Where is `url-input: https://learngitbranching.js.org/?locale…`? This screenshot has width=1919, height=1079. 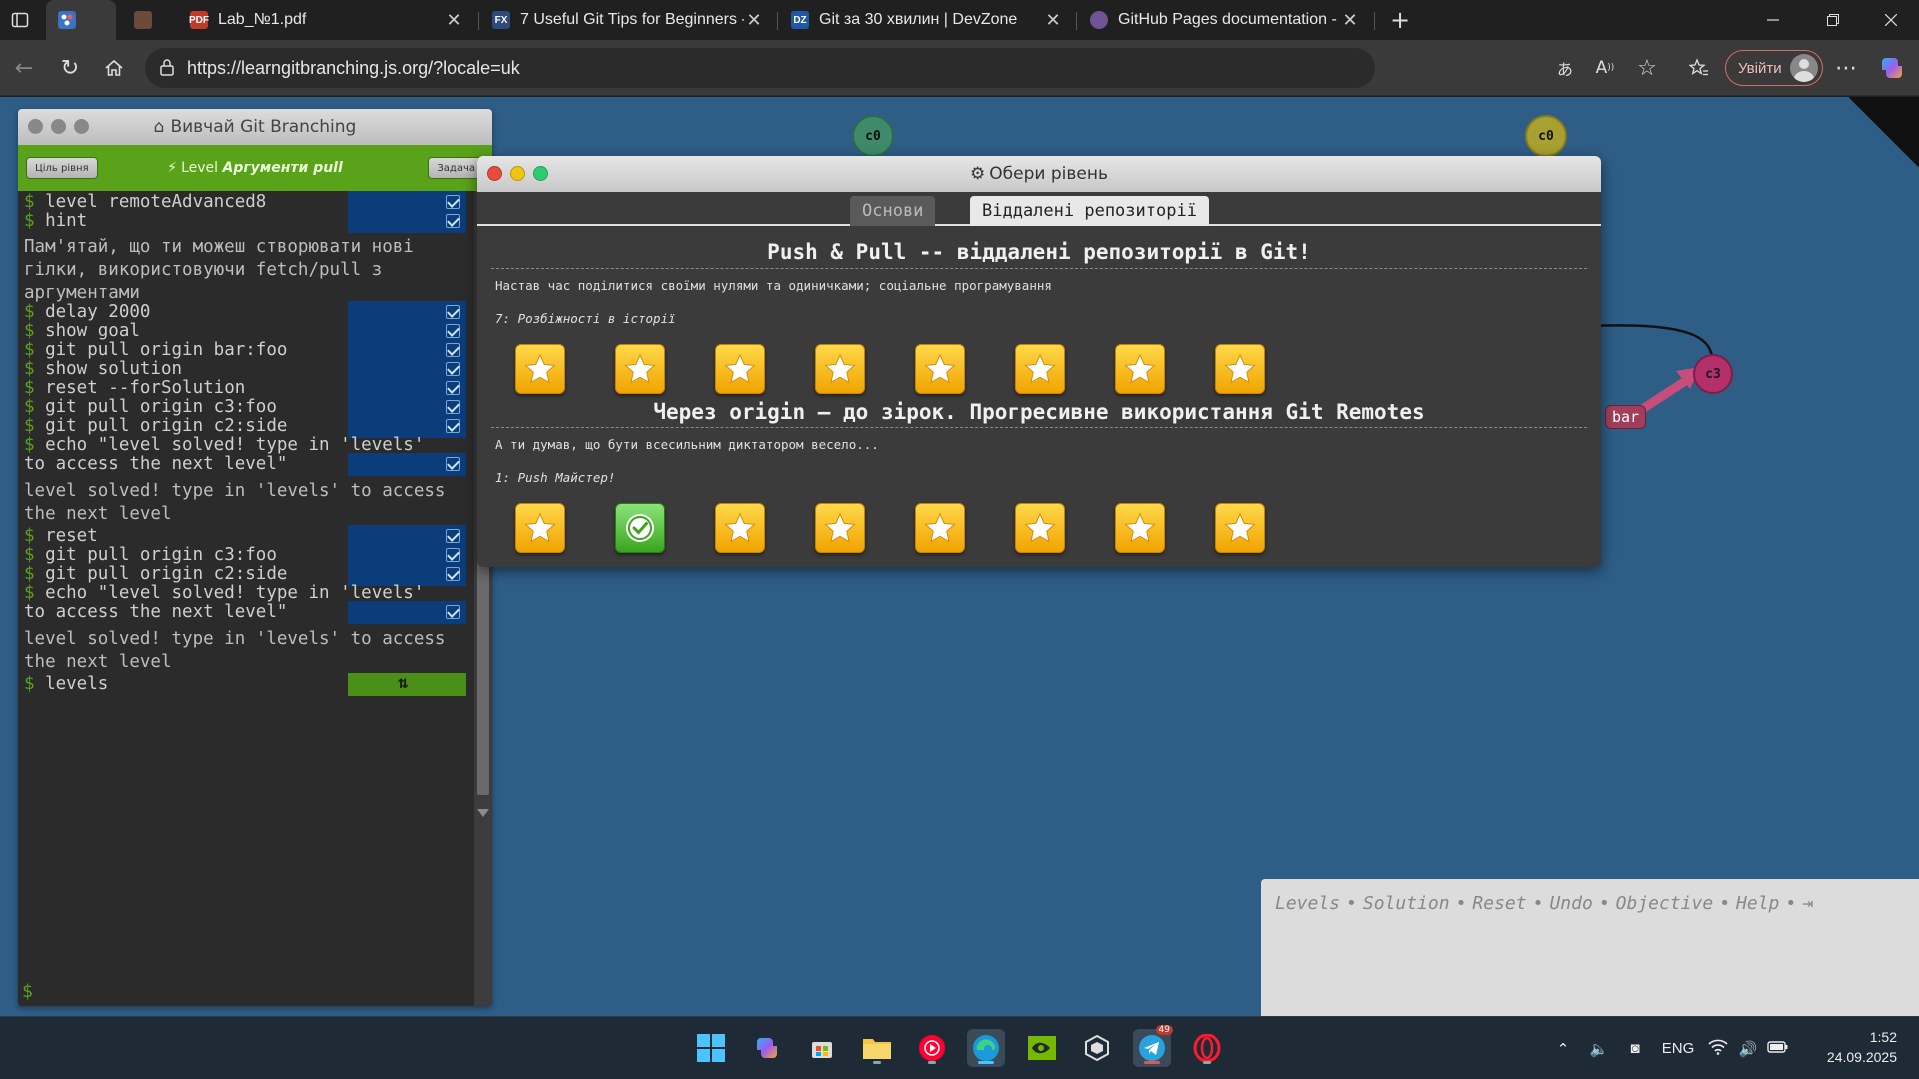
url-input: https://learngitbranching.js.org/?locale… is located at coordinates (760, 68).